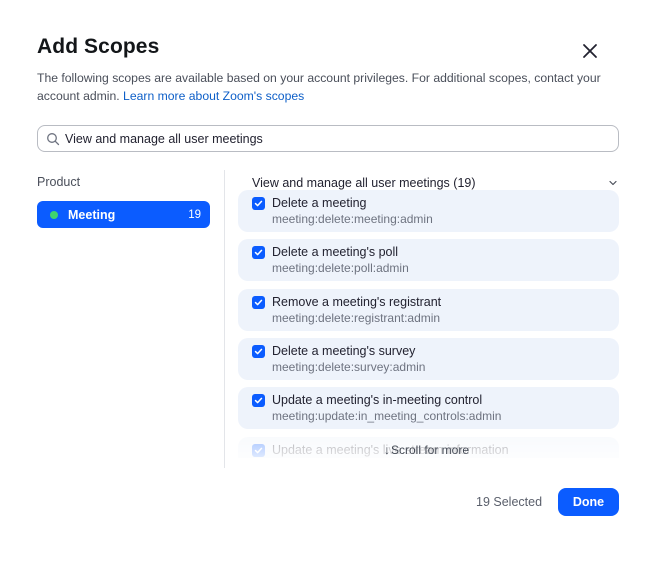 This screenshot has width=652, height=561. What do you see at coordinates (377, 400) in the screenshot?
I see `scope-name: Update a meeting's in-meeting control` at bounding box center [377, 400].